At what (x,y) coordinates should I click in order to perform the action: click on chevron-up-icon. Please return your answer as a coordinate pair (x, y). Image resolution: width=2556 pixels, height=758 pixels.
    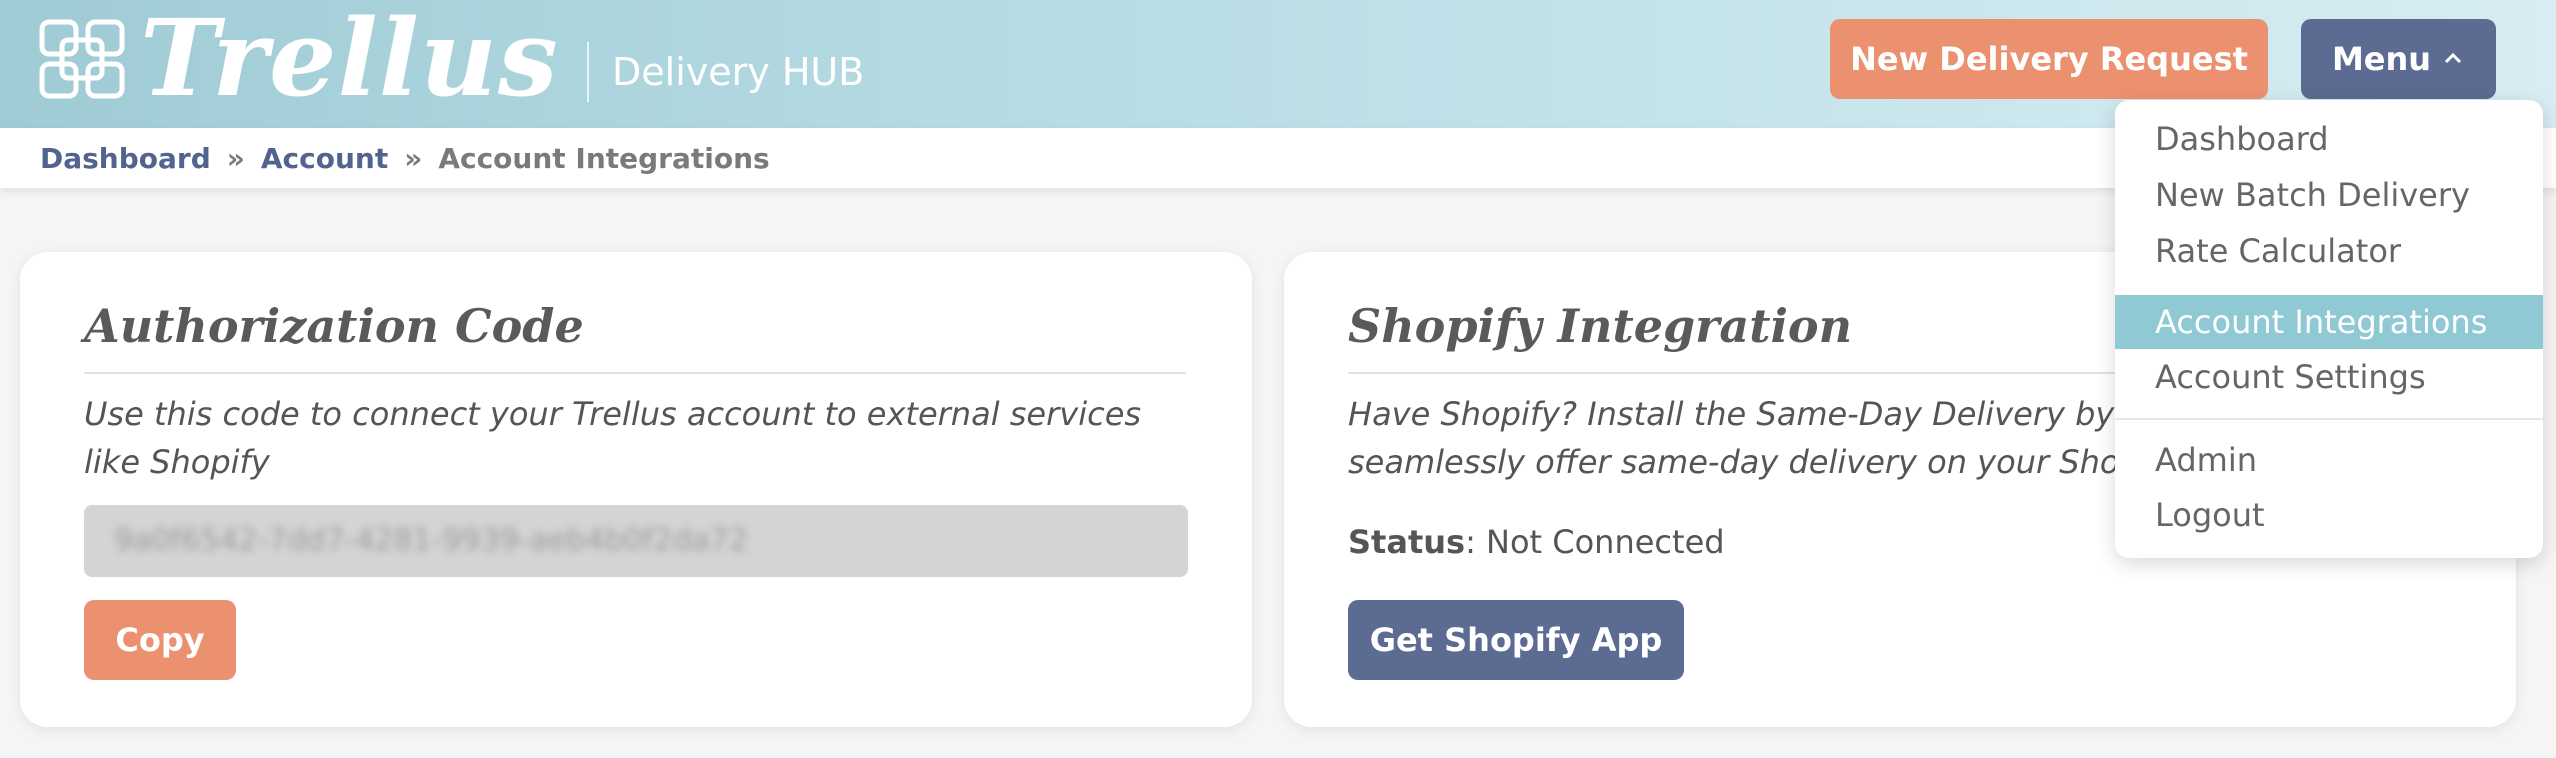
    Looking at the image, I should click on (2453, 58).